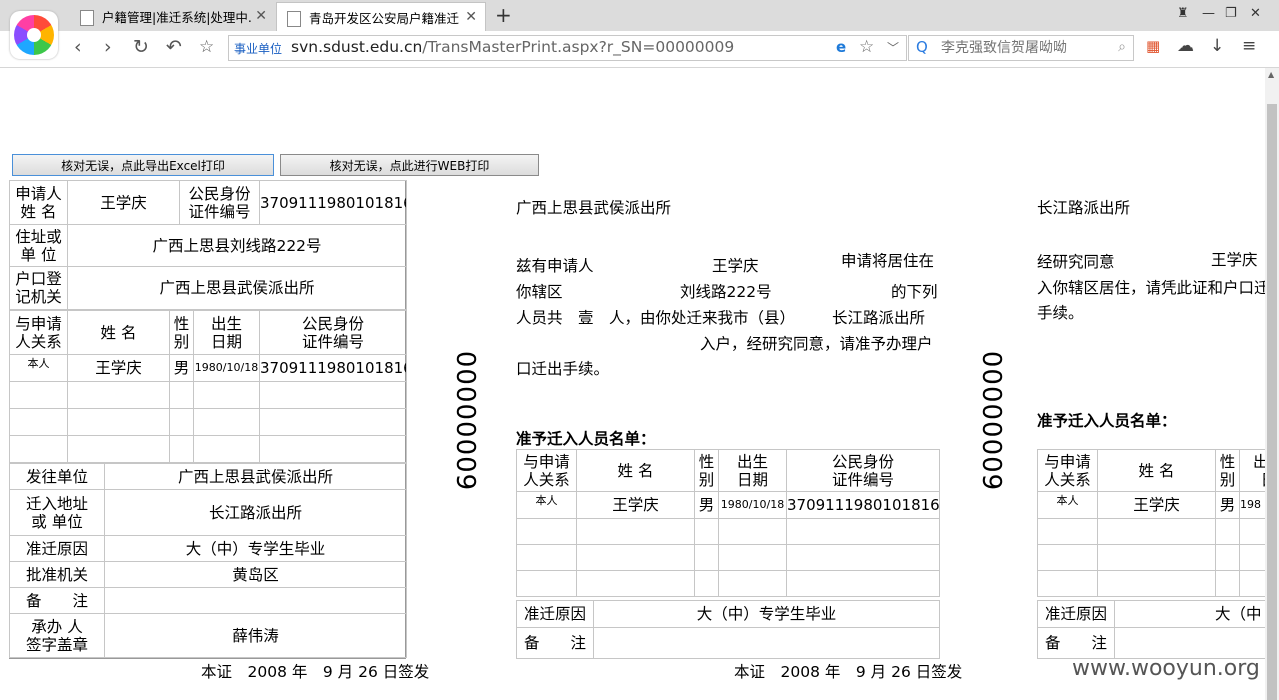 This screenshot has height=700, width=1279. Describe the element at coordinates (108, 47) in the screenshot. I see `forward-icon: ›` at that location.